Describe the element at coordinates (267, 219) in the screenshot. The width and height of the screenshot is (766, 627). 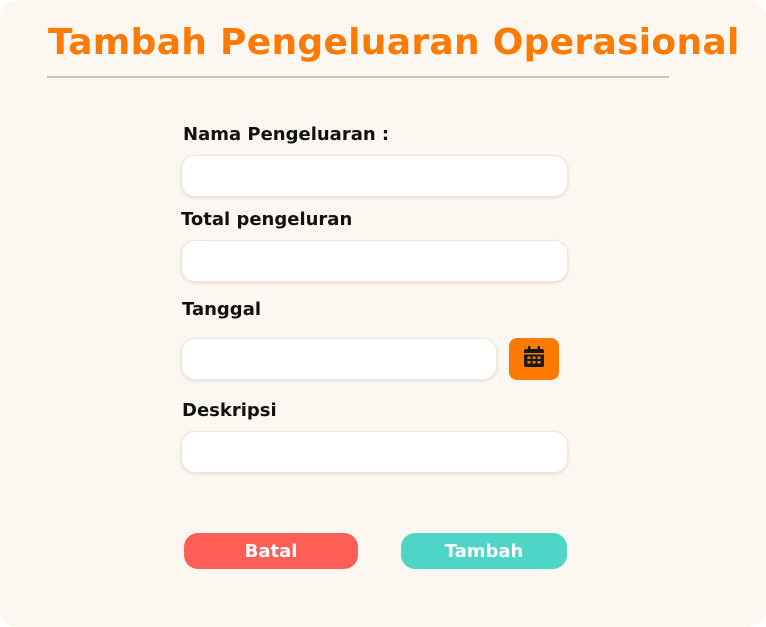
I see `total-label: Total pengeluran` at that location.